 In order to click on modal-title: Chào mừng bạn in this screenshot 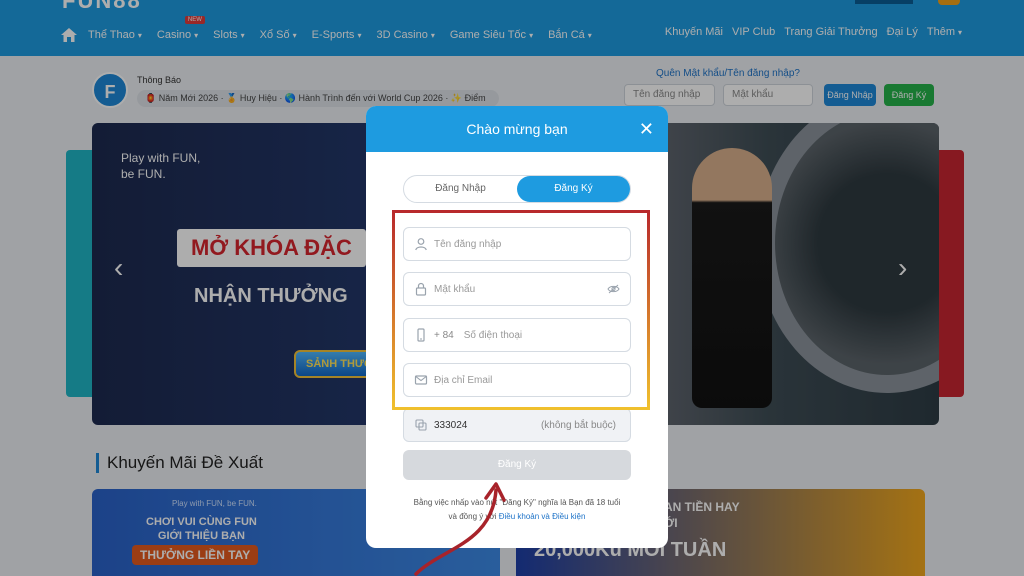, I will do `click(517, 129)`.